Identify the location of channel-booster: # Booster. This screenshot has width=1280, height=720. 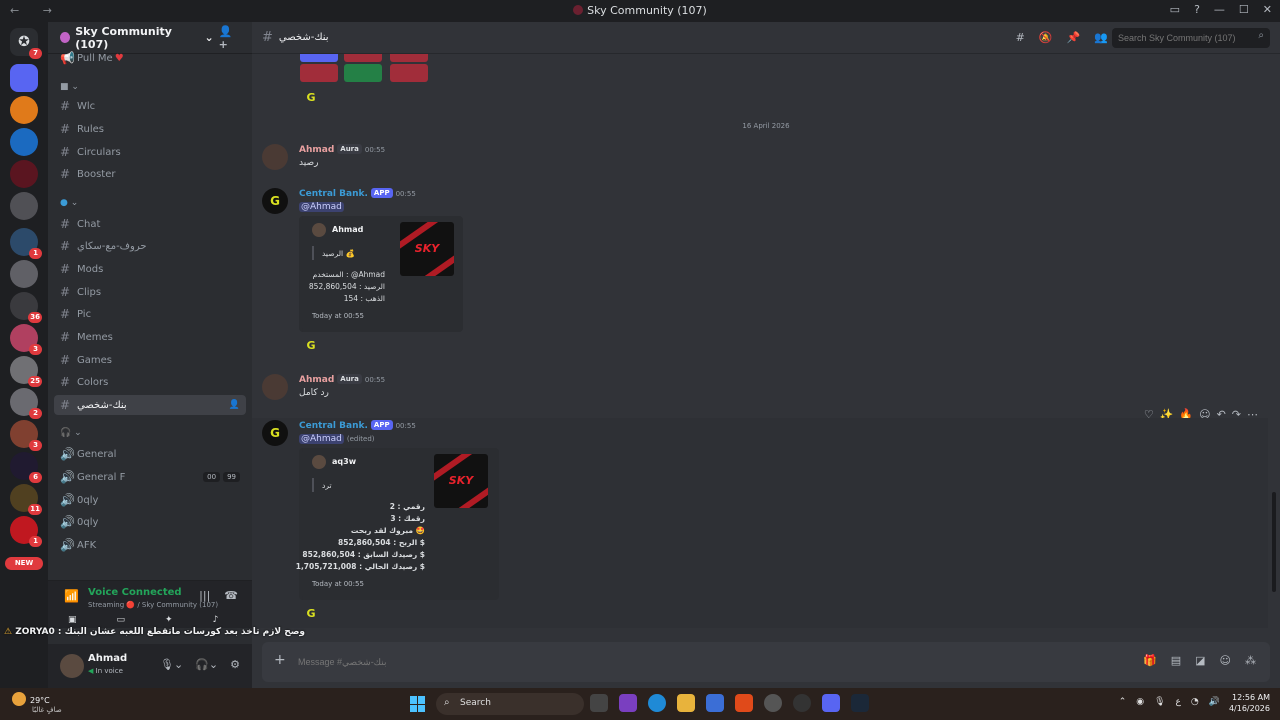
(150, 174).